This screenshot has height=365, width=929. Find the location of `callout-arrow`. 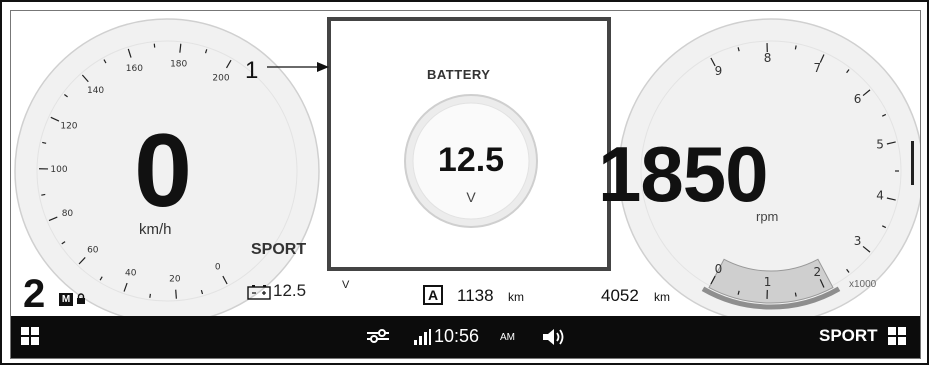

callout-arrow is located at coordinates (298, 67).